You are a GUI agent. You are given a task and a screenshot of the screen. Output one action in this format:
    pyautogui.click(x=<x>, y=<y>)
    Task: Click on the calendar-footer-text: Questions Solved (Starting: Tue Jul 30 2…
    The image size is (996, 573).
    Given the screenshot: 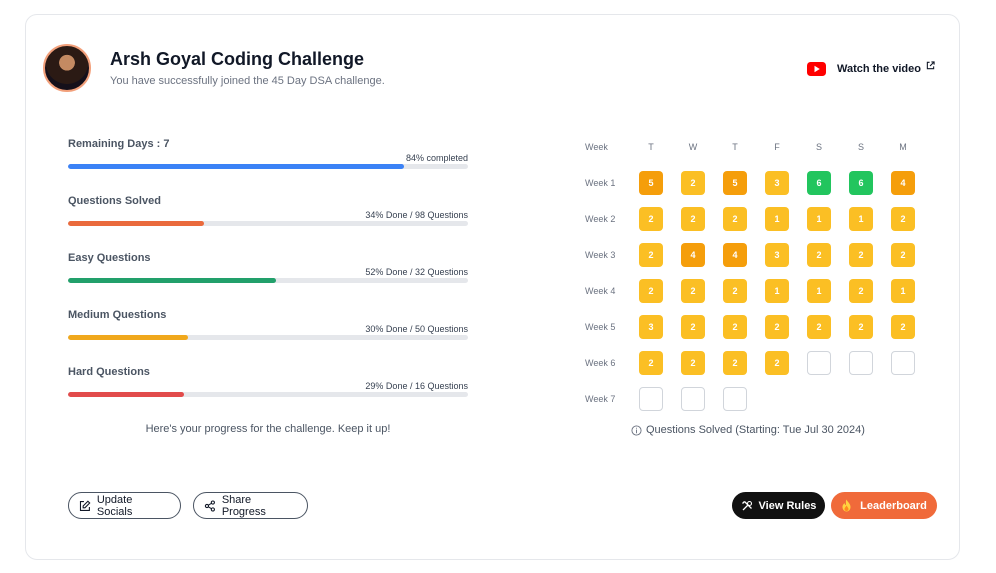 What is the action you would take?
    pyautogui.click(x=755, y=430)
    